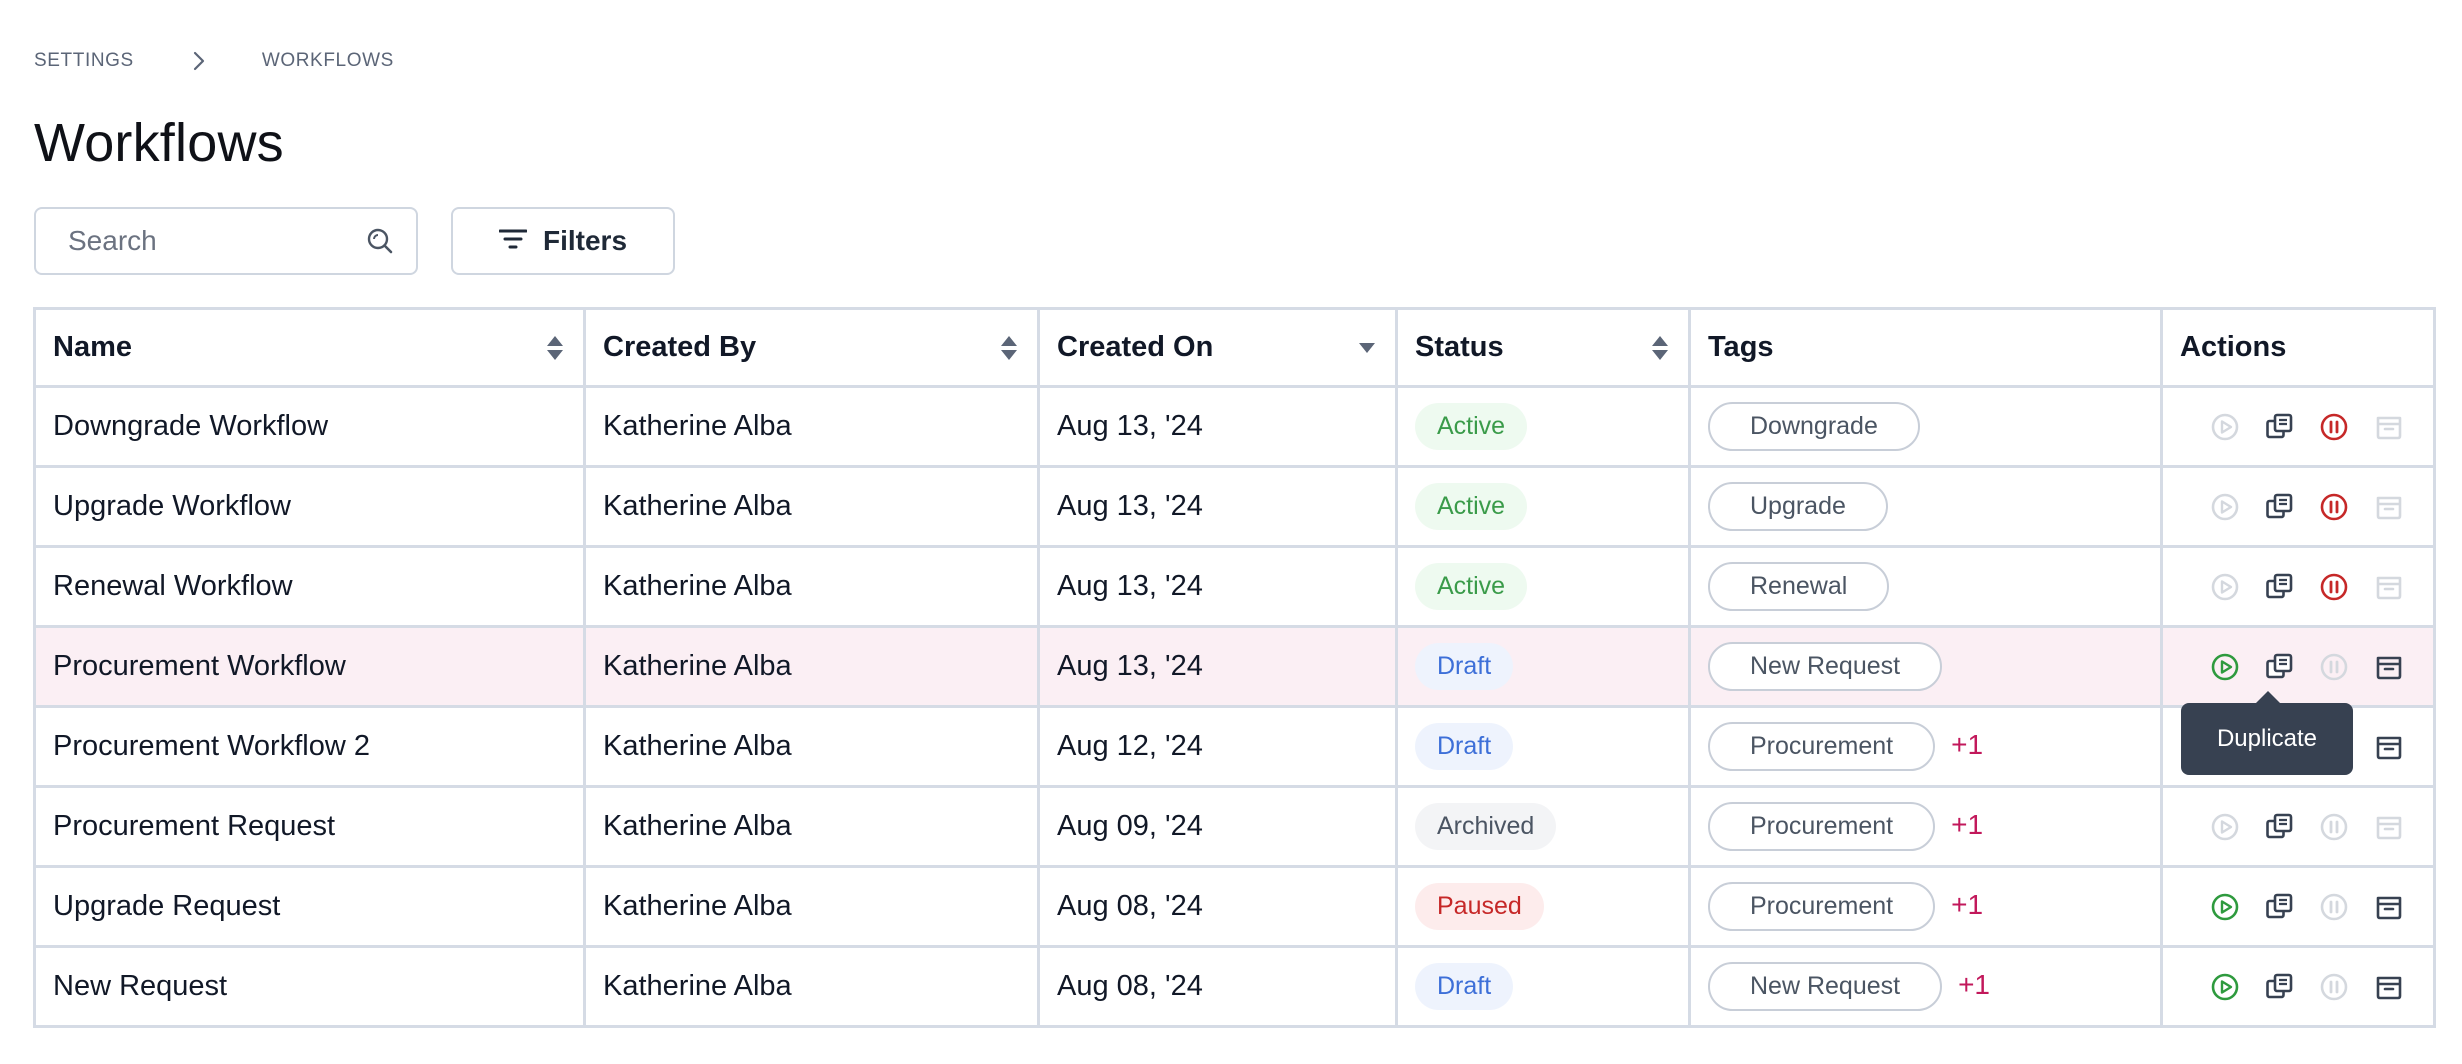 This screenshot has width=2462, height=1064. I want to click on page-title: Workflows, so click(159, 143).